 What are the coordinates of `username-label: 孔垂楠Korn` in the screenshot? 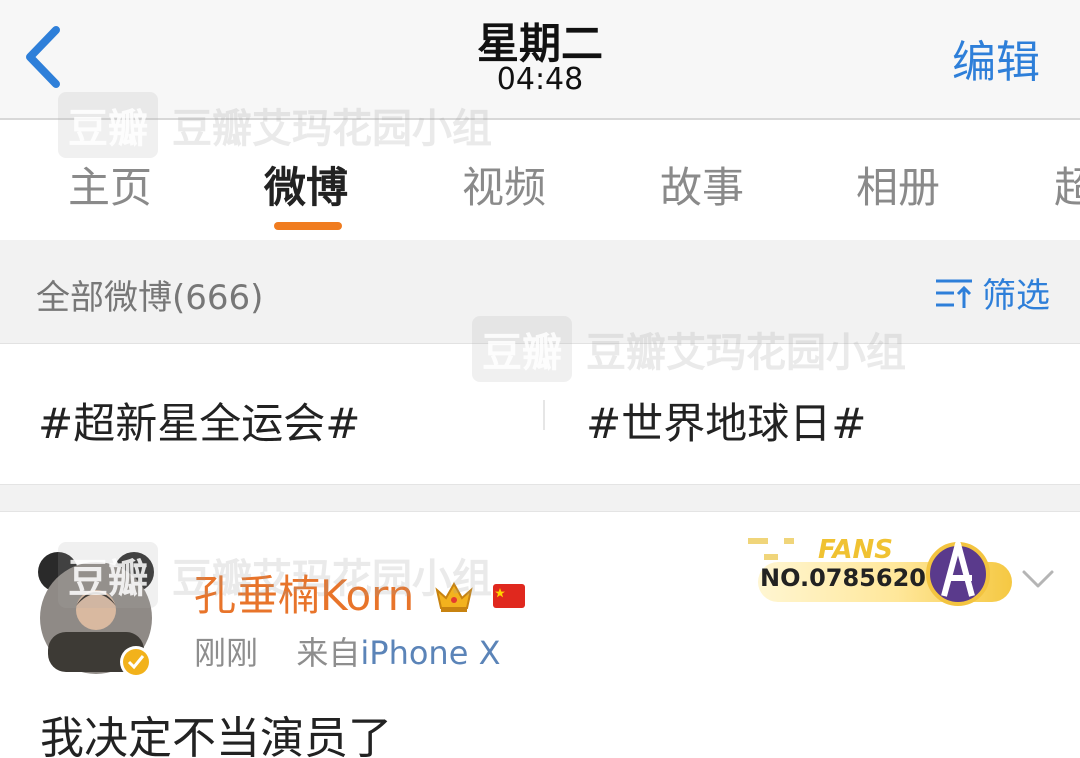 It's located at (304, 595).